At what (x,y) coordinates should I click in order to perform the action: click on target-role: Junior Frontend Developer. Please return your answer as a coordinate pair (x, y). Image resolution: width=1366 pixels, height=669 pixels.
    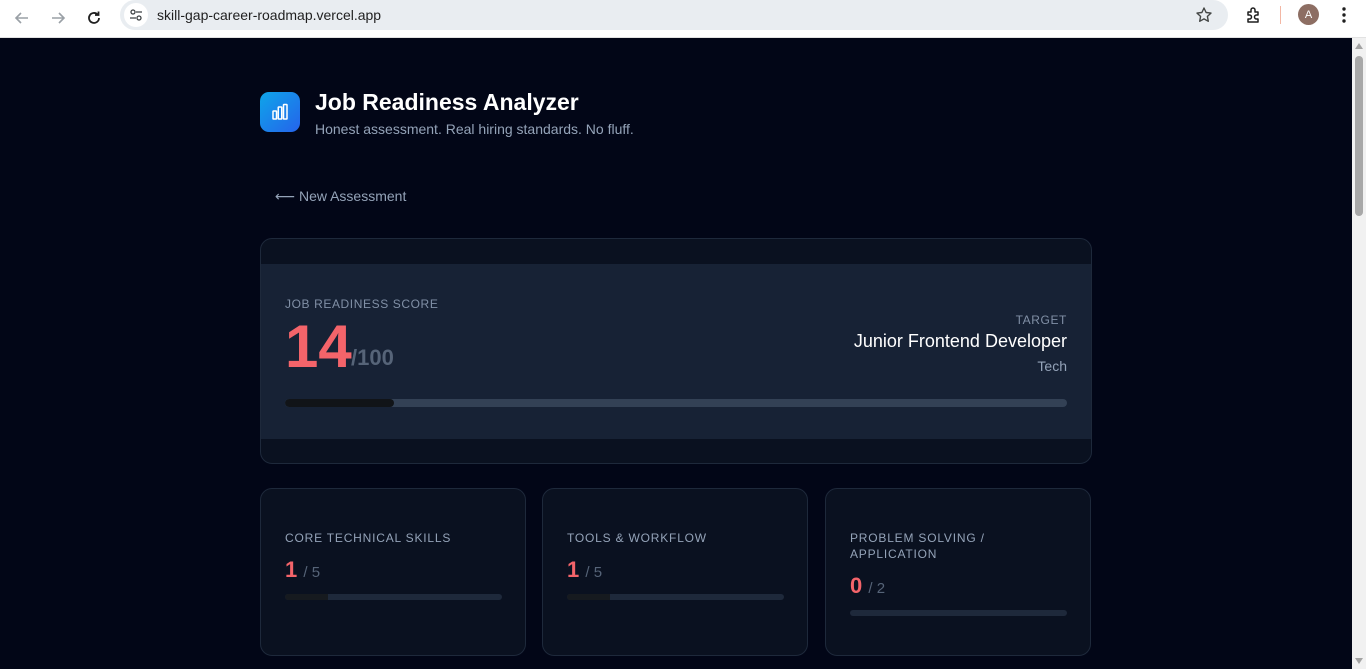
    Looking at the image, I should click on (960, 341).